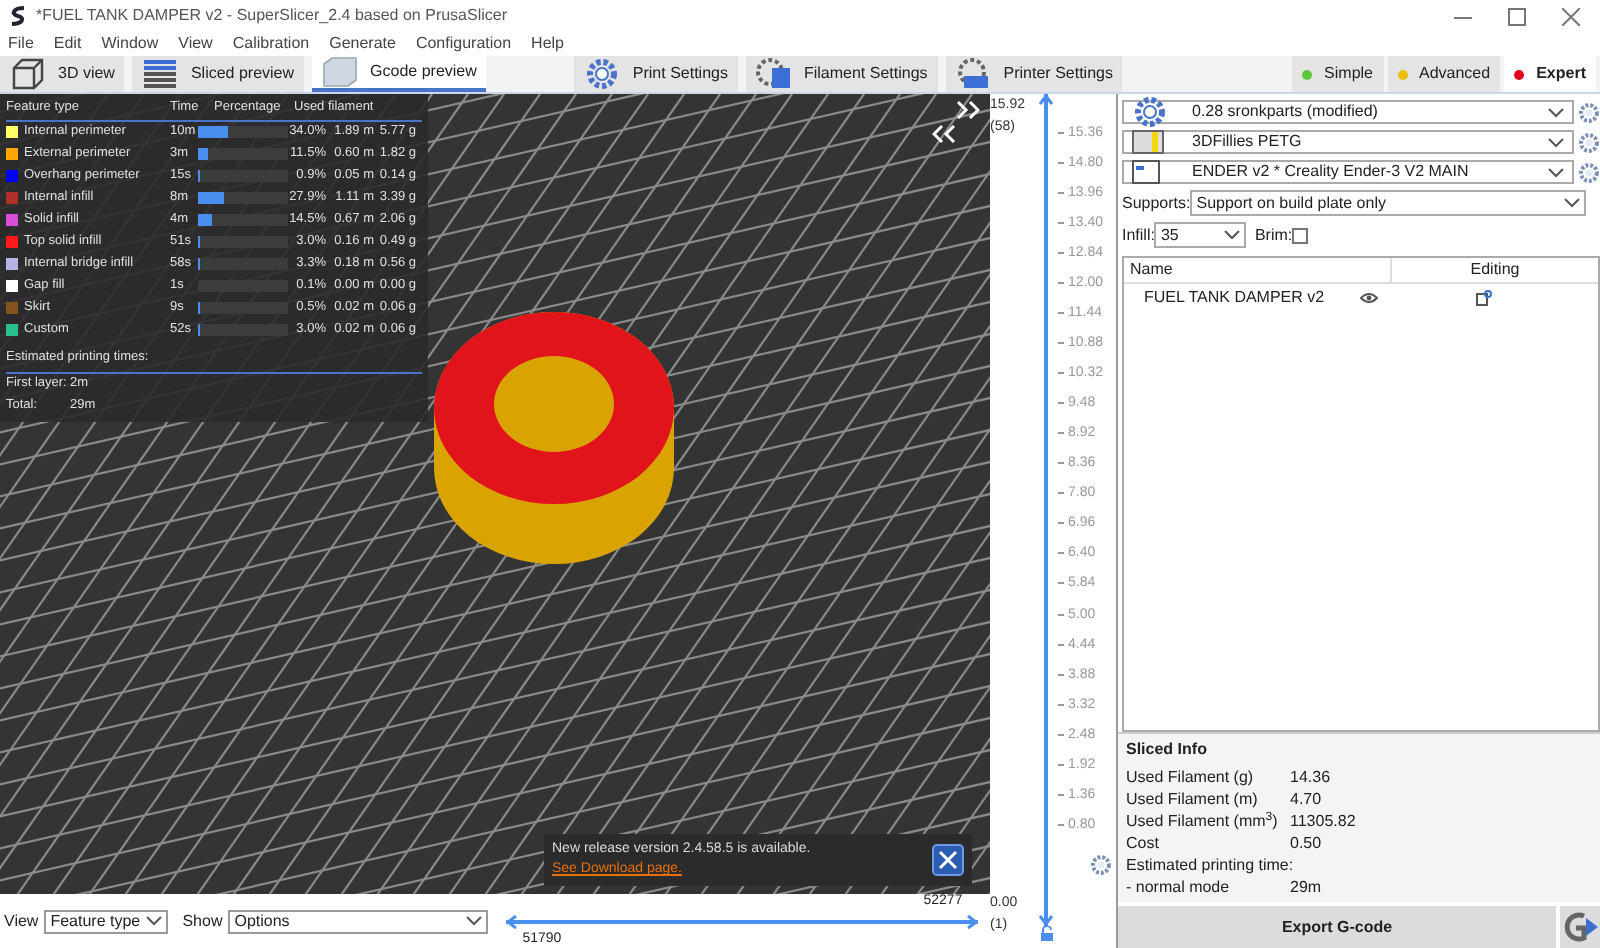 The image size is (1600, 948). Describe the element at coordinates (547, 44) in the screenshot. I see `menu-item: Help` at that location.